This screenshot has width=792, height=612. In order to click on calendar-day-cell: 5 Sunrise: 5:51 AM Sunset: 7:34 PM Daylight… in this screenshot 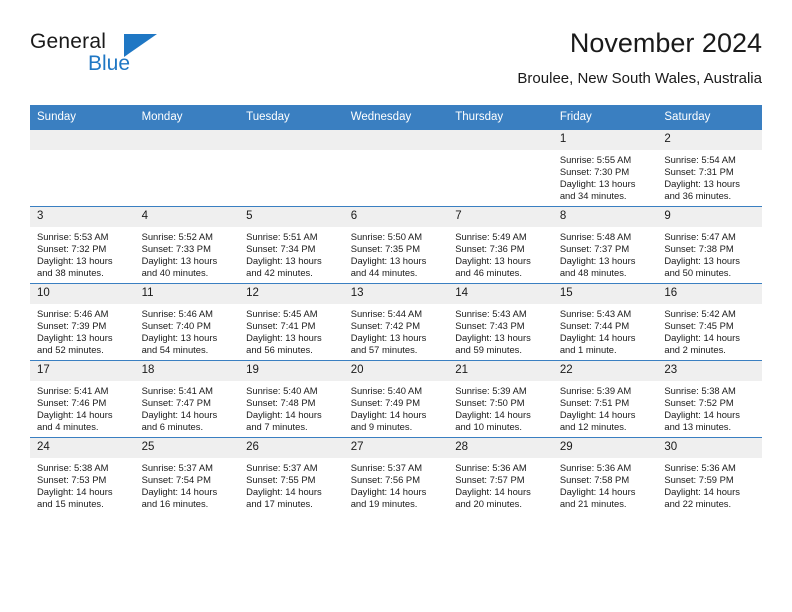, I will do `click(291, 245)`.